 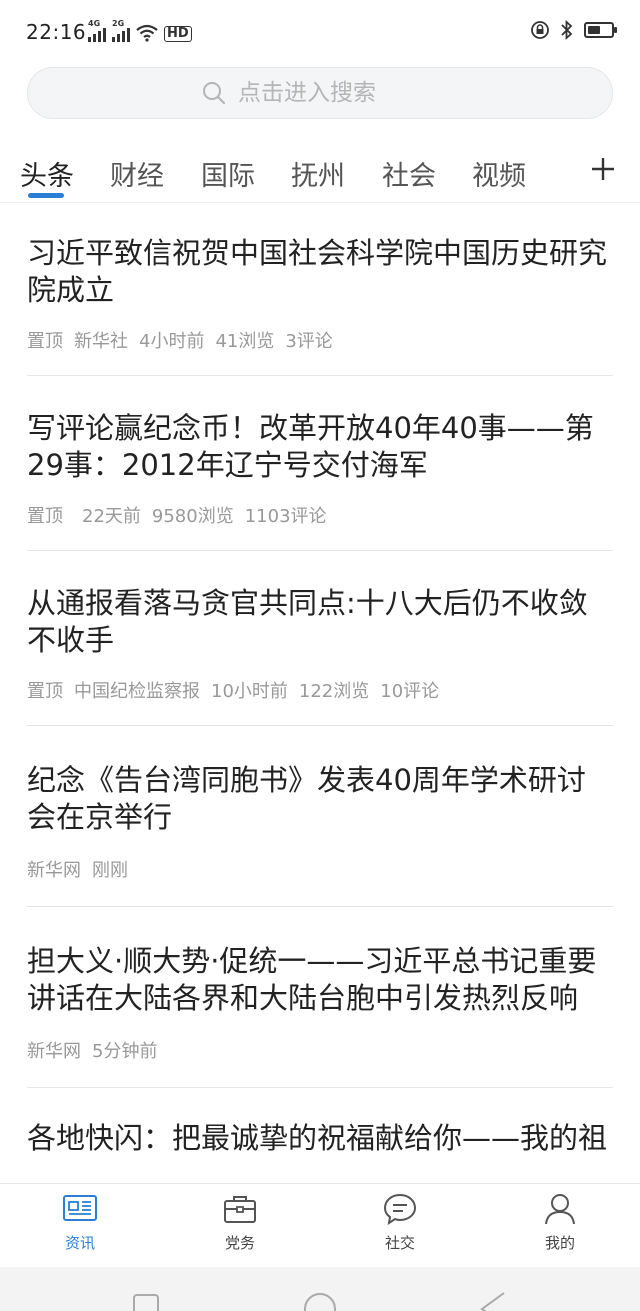 I want to click on chat-icon, so click(x=400, y=1209).